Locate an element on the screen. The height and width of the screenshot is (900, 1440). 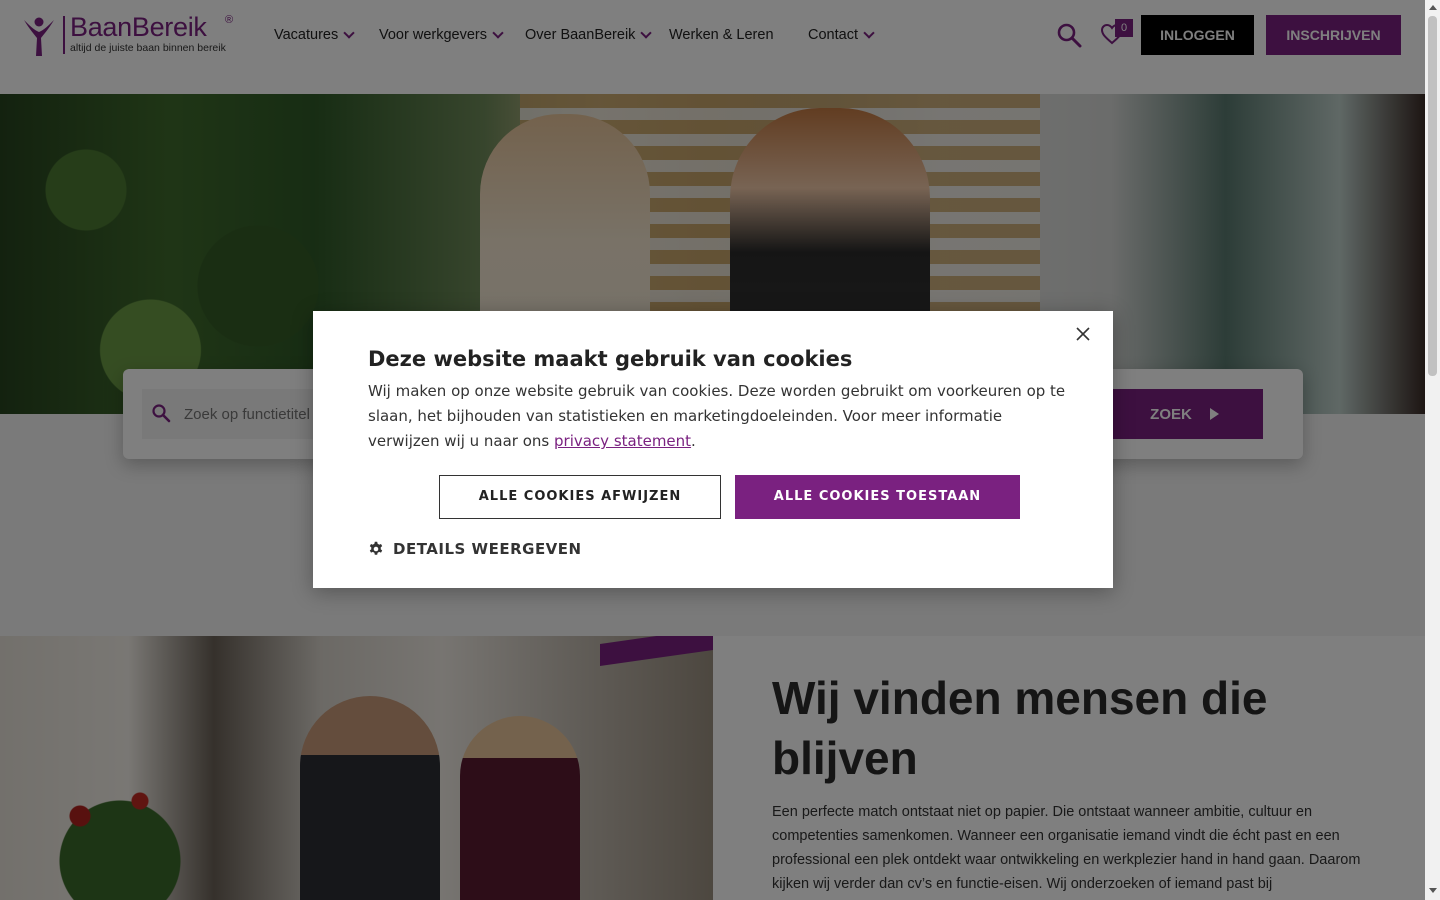
show-details-label: DETAILS WEERGEVEN is located at coordinates (487, 549).